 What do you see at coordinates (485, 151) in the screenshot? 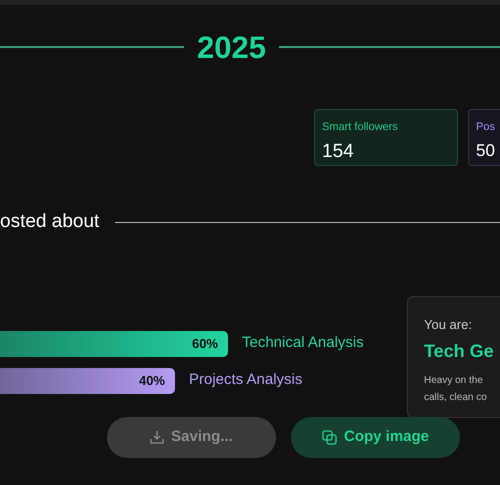
I see `stat-value: 50` at bounding box center [485, 151].